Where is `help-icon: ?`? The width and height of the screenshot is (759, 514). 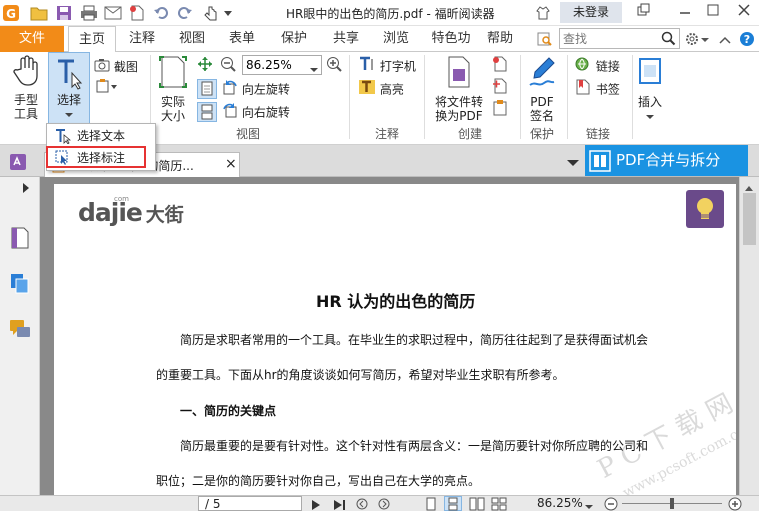
help-icon: ? is located at coordinates (747, 39).